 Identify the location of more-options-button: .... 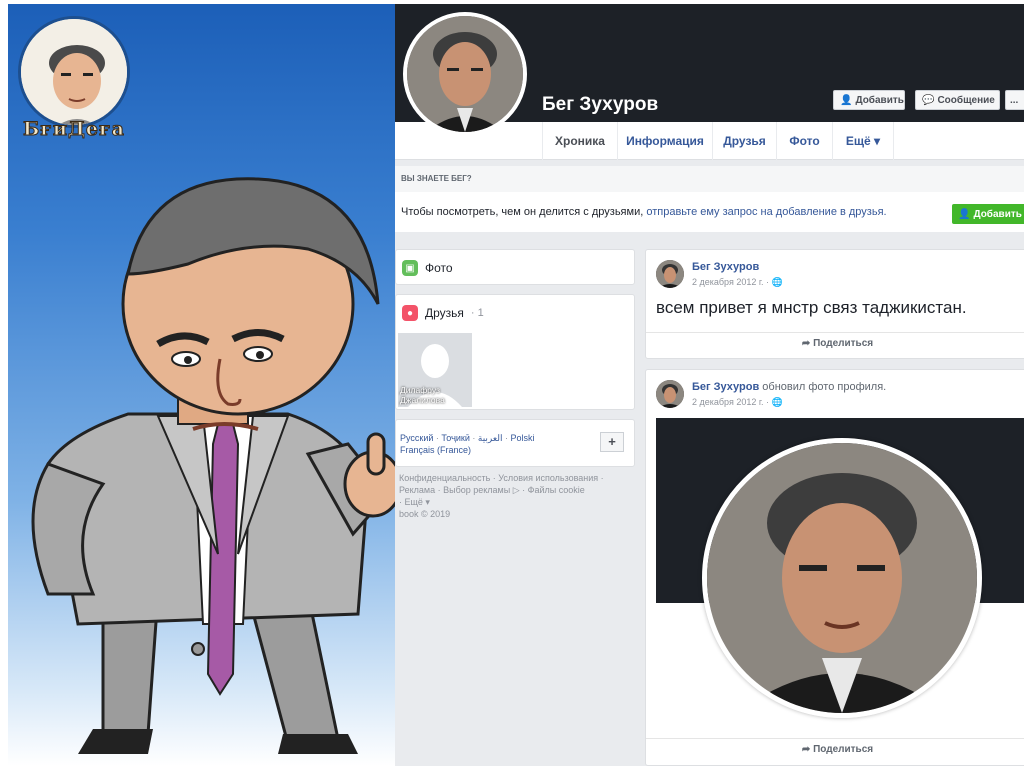
(1014, 100).